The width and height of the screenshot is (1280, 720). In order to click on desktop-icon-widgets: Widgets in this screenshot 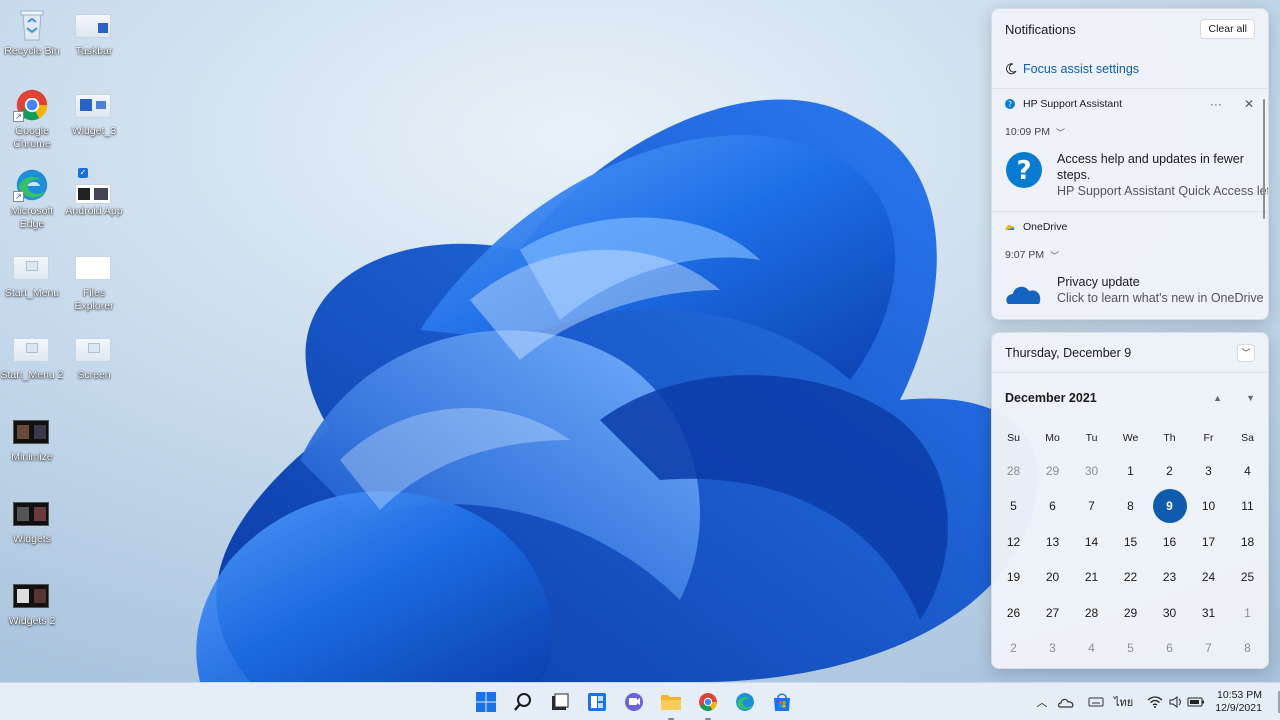, I will do `click(32, 521)`.